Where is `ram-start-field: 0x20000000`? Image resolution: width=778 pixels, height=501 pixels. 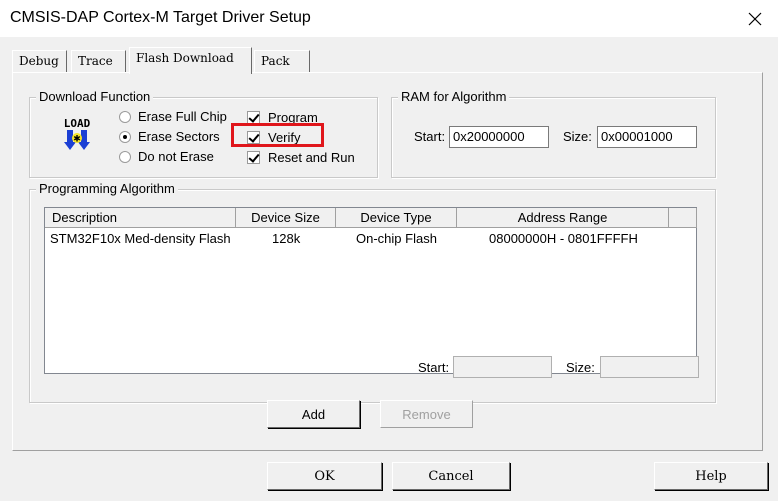 ram-start-field: 0x20000000 is located at coordinates (499, 137).